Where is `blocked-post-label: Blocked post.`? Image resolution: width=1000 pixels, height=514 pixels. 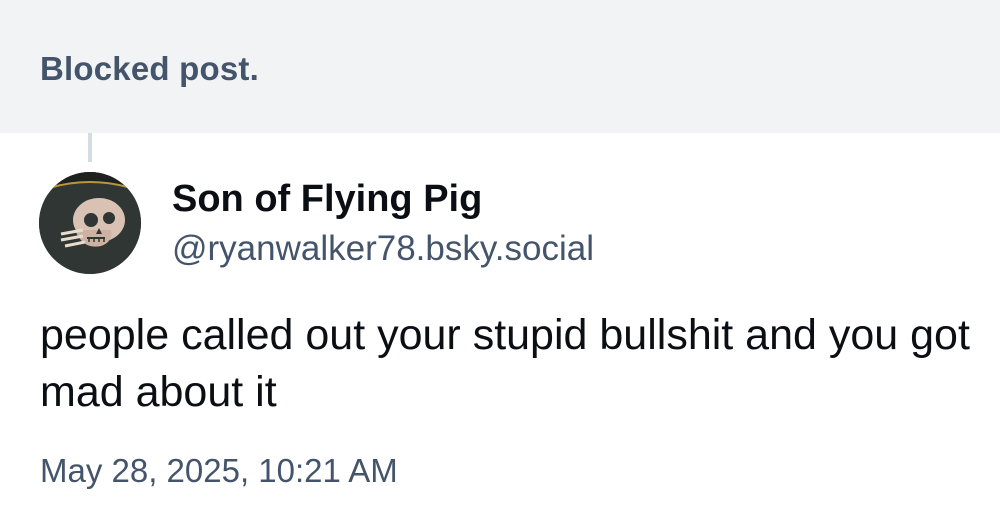
blocked-post-label: Blocked post. is located at coordinates (149, 68).